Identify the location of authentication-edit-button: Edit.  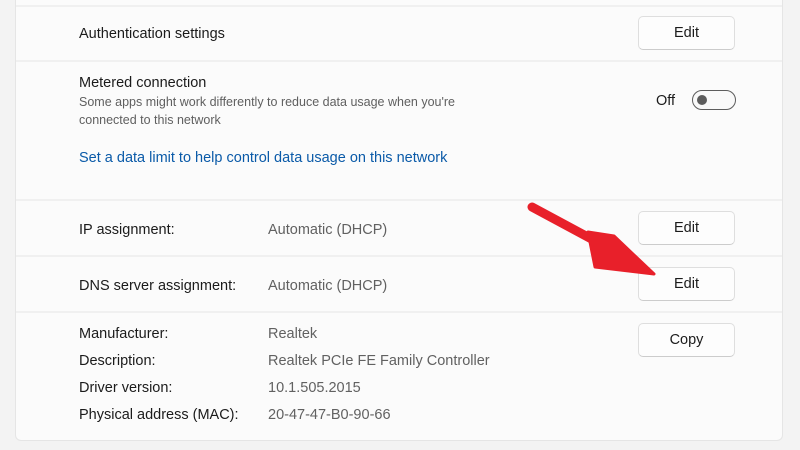
(686, 33).